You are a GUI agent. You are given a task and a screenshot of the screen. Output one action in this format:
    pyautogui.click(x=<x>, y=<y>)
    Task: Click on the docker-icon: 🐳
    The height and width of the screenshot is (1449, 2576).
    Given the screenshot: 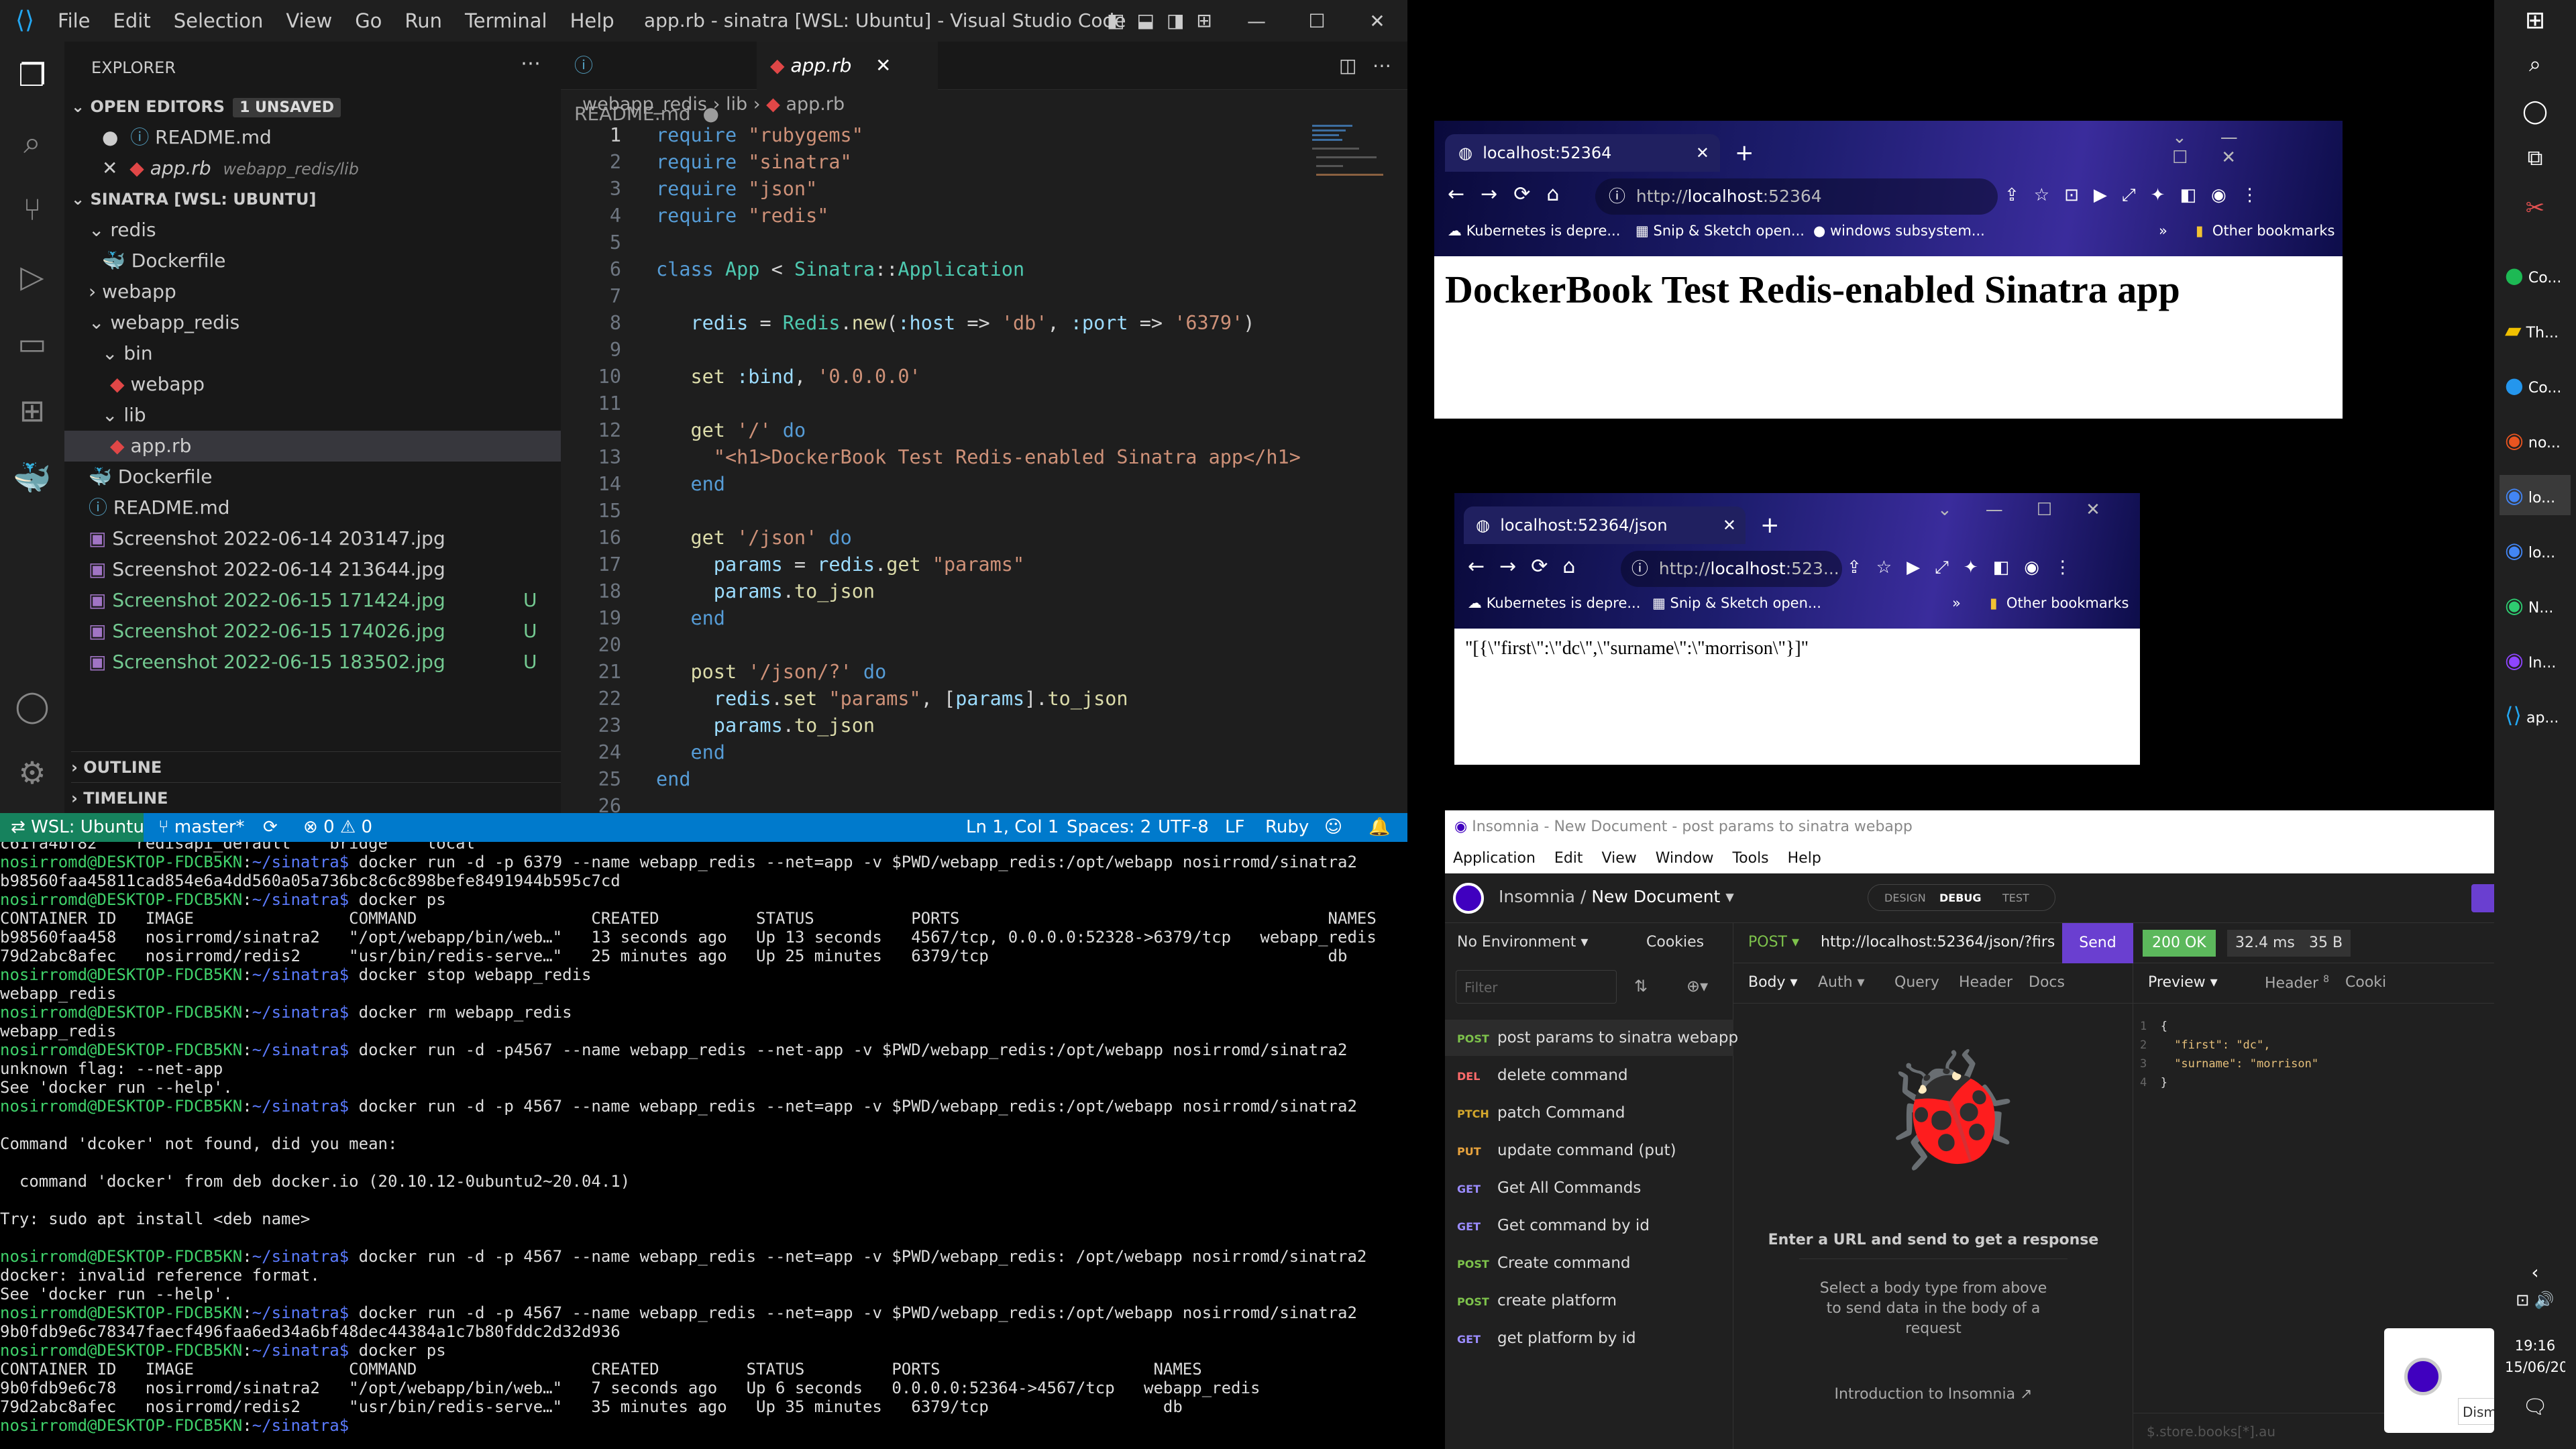 What is the action you would take?
    pyautogui.click(x=32, y=478)
    